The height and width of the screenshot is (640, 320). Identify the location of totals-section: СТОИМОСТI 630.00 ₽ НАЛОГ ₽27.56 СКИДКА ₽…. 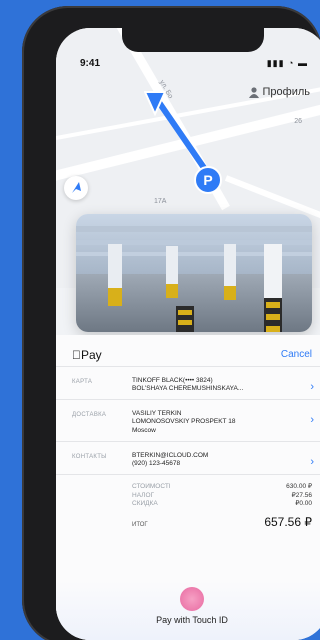
(188, 502).